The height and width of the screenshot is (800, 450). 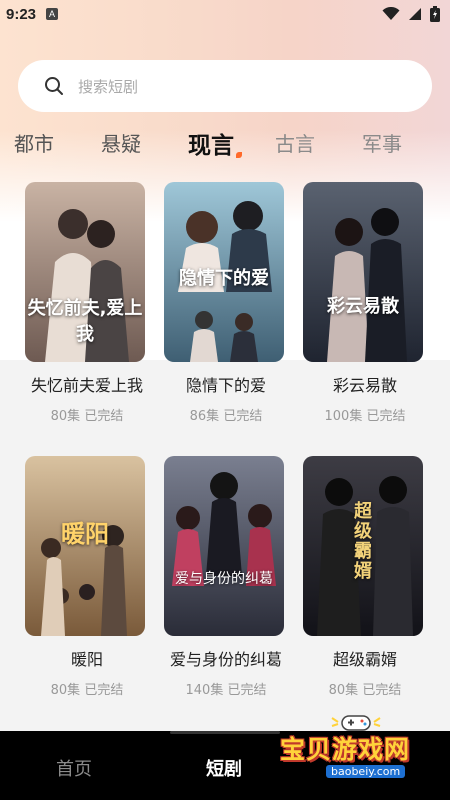 I want to click on site-watermark: 宝贝游戏网 baobeiy.com, so click(x=359, y=747).